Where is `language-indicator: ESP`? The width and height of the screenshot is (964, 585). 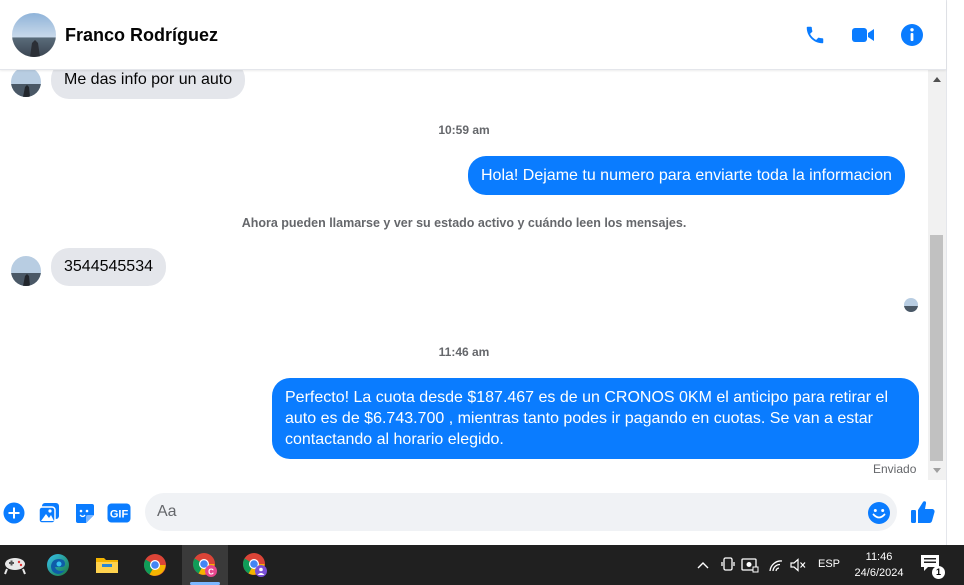
language-indicator: ESP is located at coordinates (829, 564).